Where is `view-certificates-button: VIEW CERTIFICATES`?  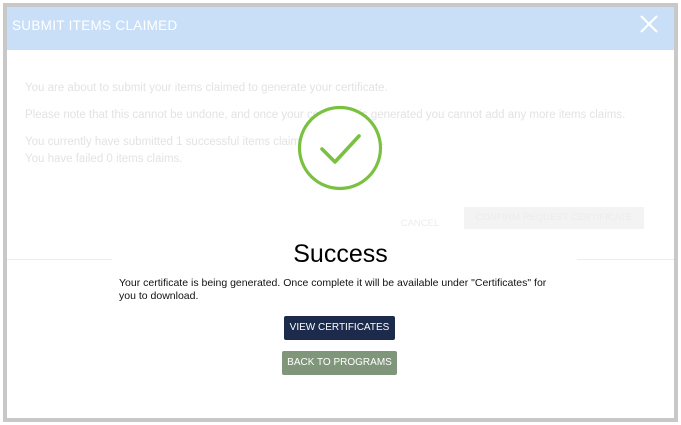
view-certificates-button: VIEW CERTIFICATES is located at coordinates (339, 328).